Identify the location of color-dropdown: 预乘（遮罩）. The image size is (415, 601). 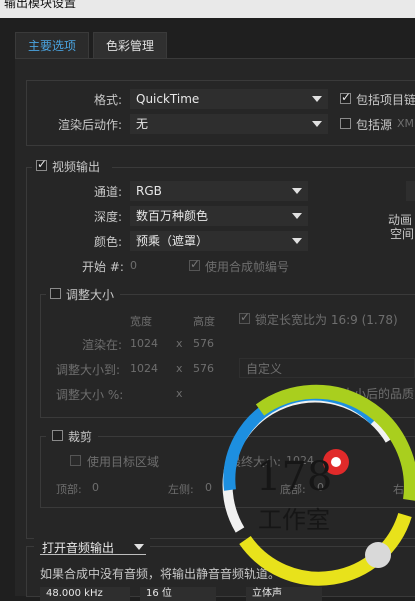
(219, 241).